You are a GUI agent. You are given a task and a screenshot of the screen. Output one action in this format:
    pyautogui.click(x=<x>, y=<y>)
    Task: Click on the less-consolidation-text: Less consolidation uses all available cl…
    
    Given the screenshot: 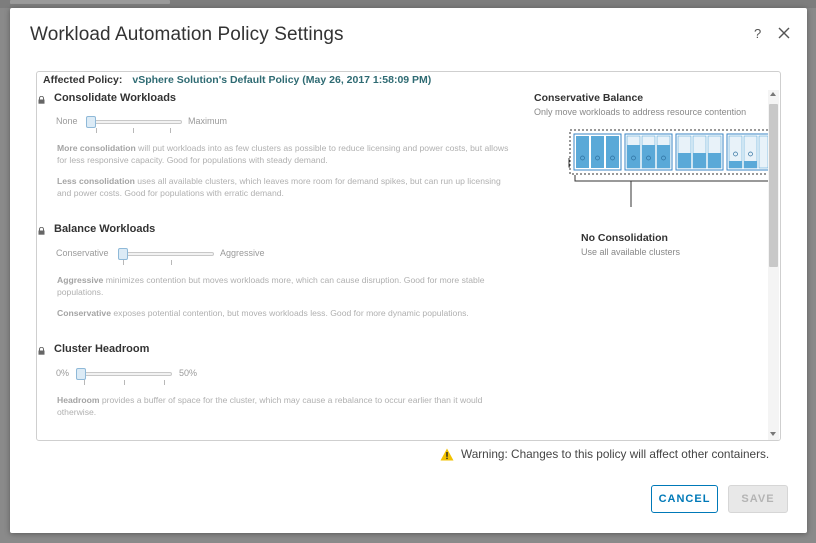 What is the action you would take?
    pyautogui.click(x=279, y=187)
    